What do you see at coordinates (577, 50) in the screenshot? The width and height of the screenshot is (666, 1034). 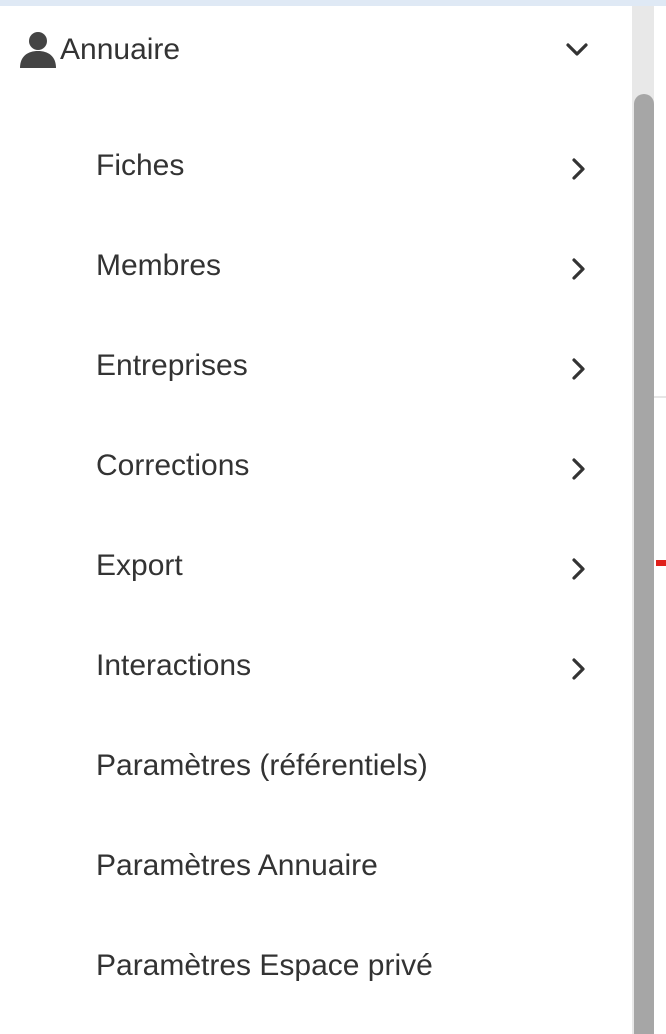 I see `chevron-down-icon` at bounding box center [577, 50].